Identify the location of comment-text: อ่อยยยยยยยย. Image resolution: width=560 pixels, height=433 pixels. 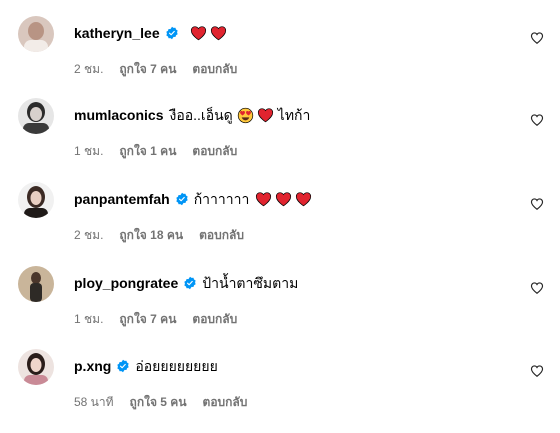
(176, 366).